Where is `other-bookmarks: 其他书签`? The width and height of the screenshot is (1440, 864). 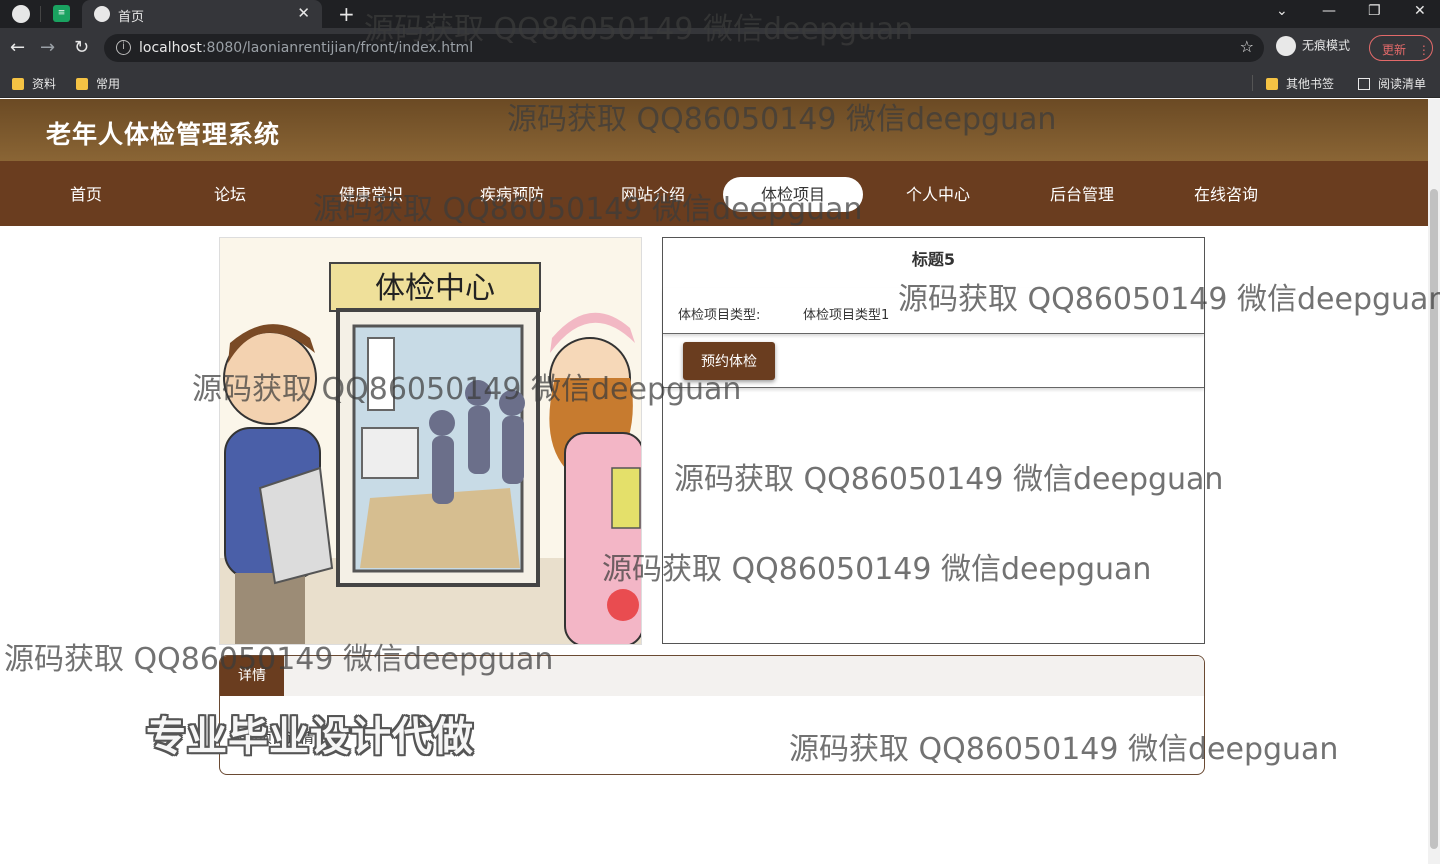 other-bookmarks: 其他书签 is located at coordinates (1300, 83).